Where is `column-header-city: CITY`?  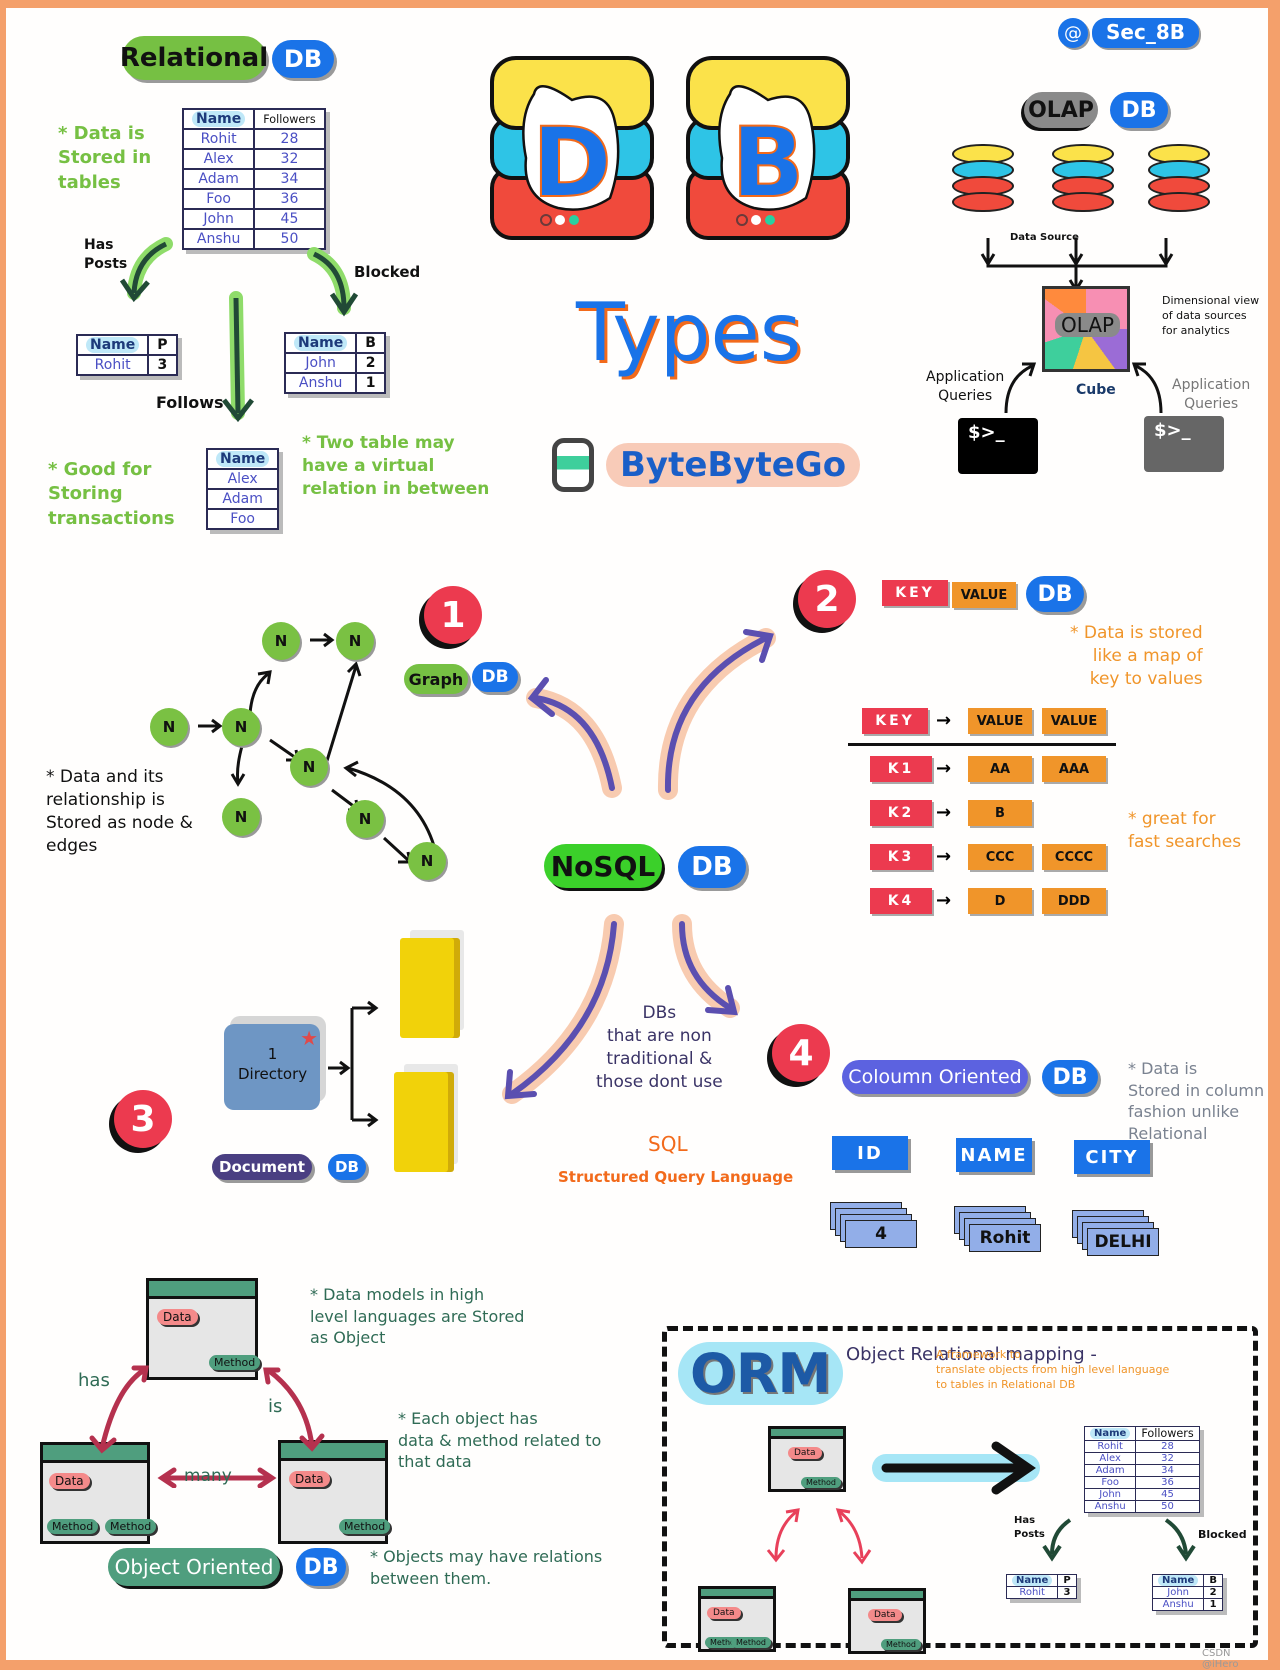 column-header-city: CITY is located at coordinates (1112, 1157).